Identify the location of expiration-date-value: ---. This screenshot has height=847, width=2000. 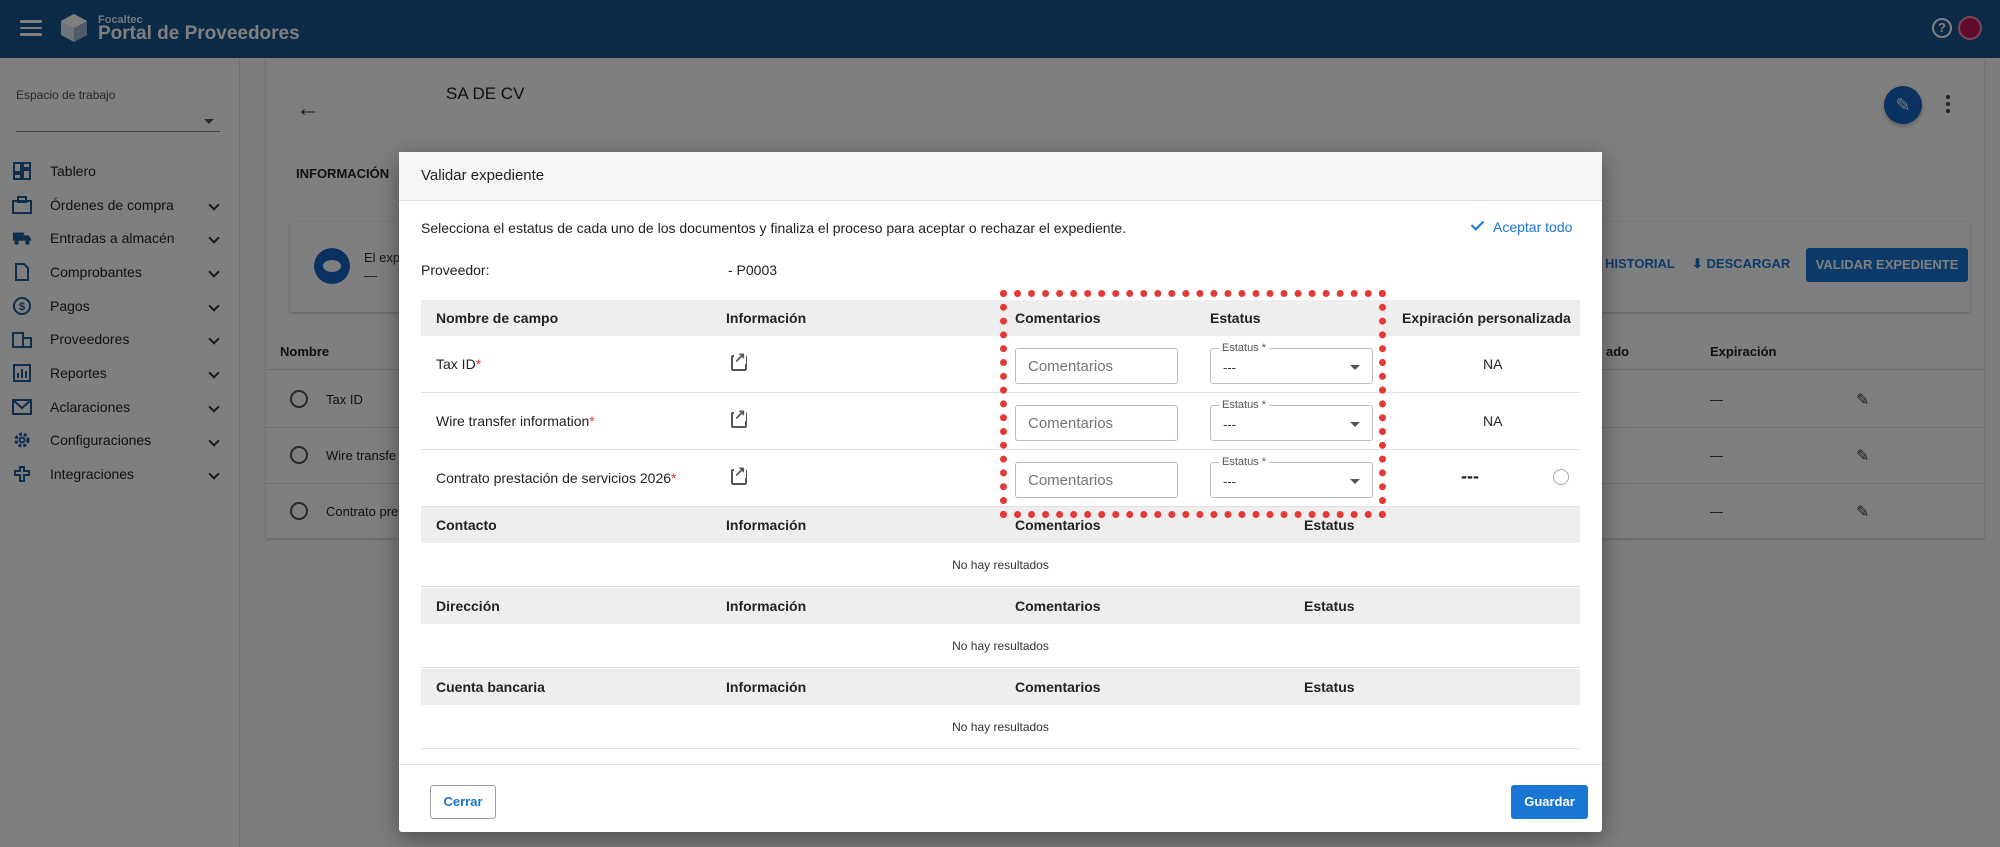
(1470, 476).